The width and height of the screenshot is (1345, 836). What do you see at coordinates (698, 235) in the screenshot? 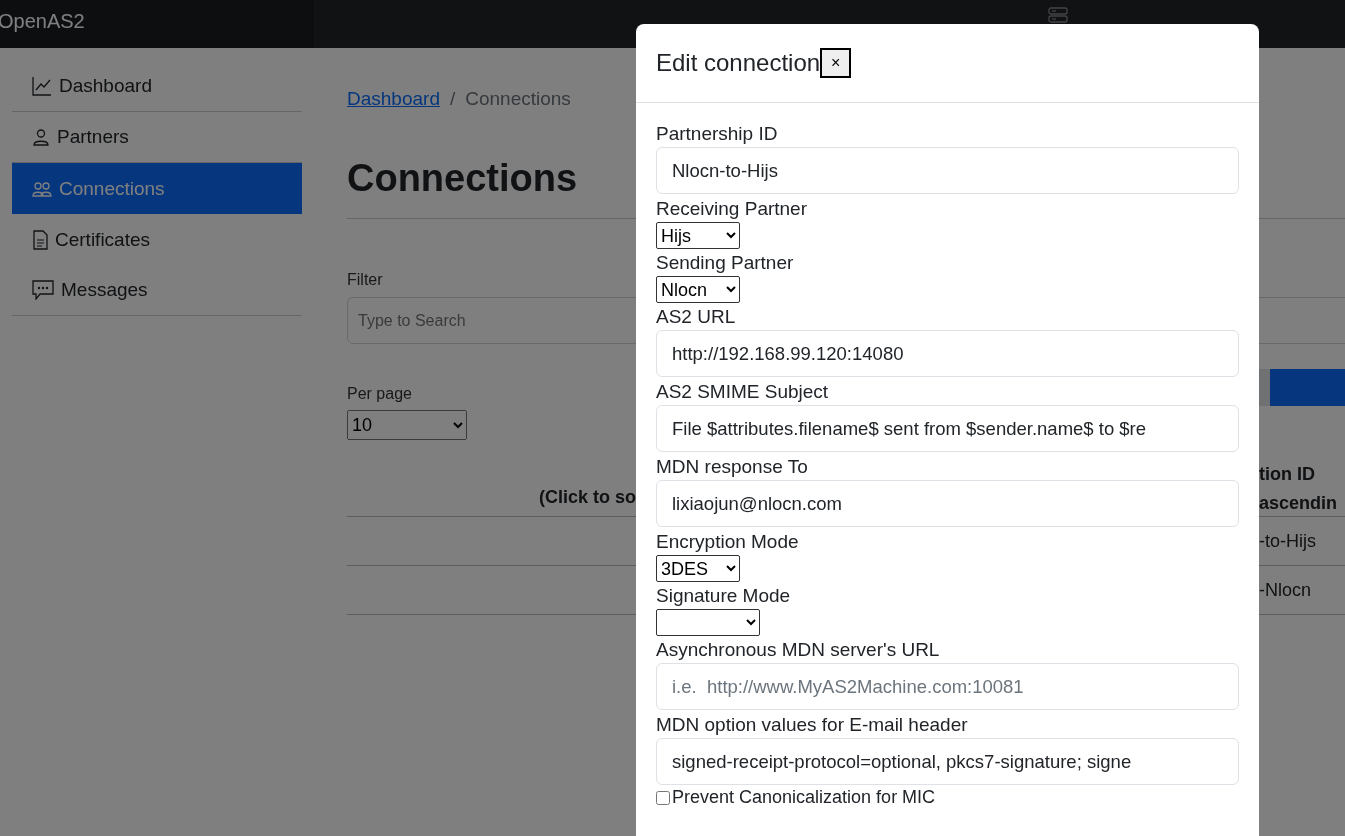
I see `dropdown: Hijs` at bounding box center [698, 235].